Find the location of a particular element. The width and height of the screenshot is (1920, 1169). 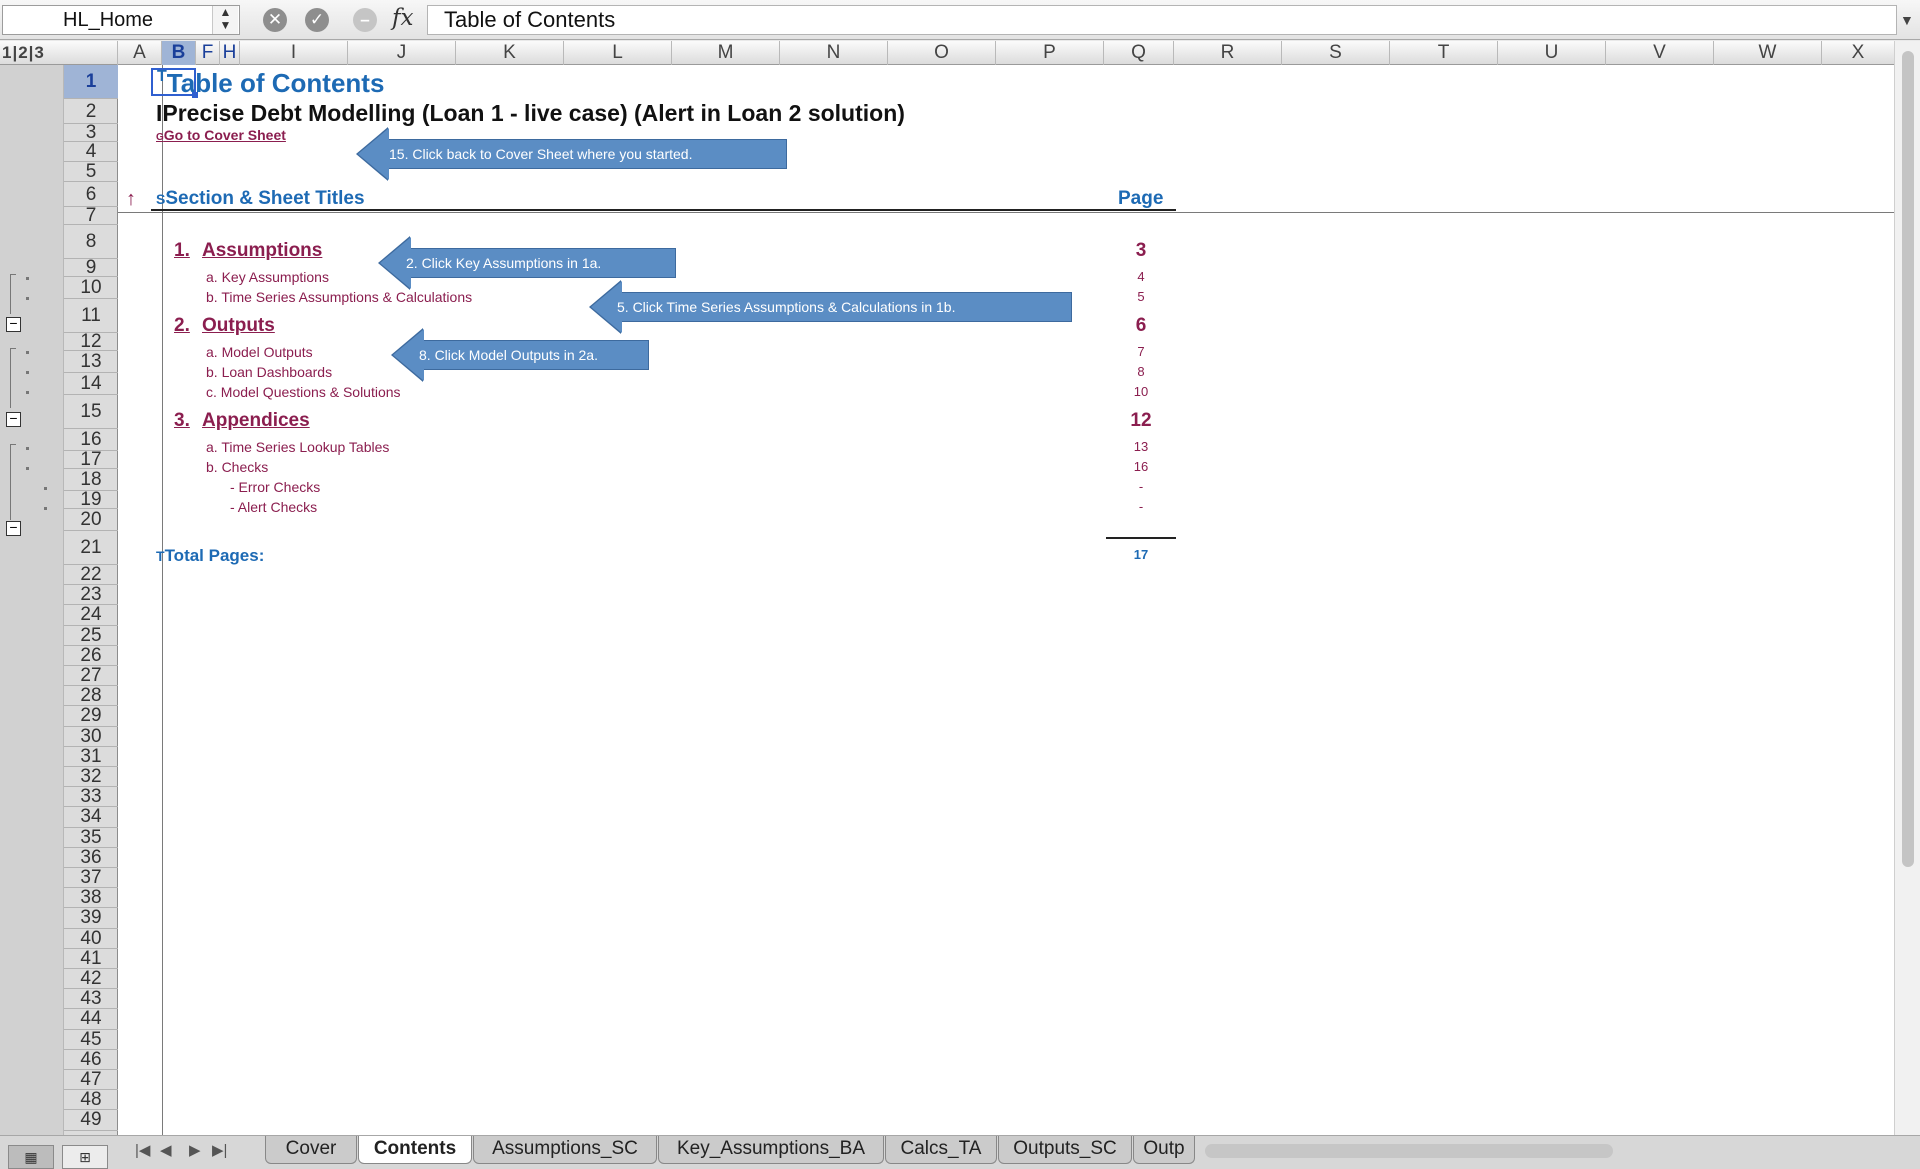

column-header-cell: J is located at coordinates (402, 53).